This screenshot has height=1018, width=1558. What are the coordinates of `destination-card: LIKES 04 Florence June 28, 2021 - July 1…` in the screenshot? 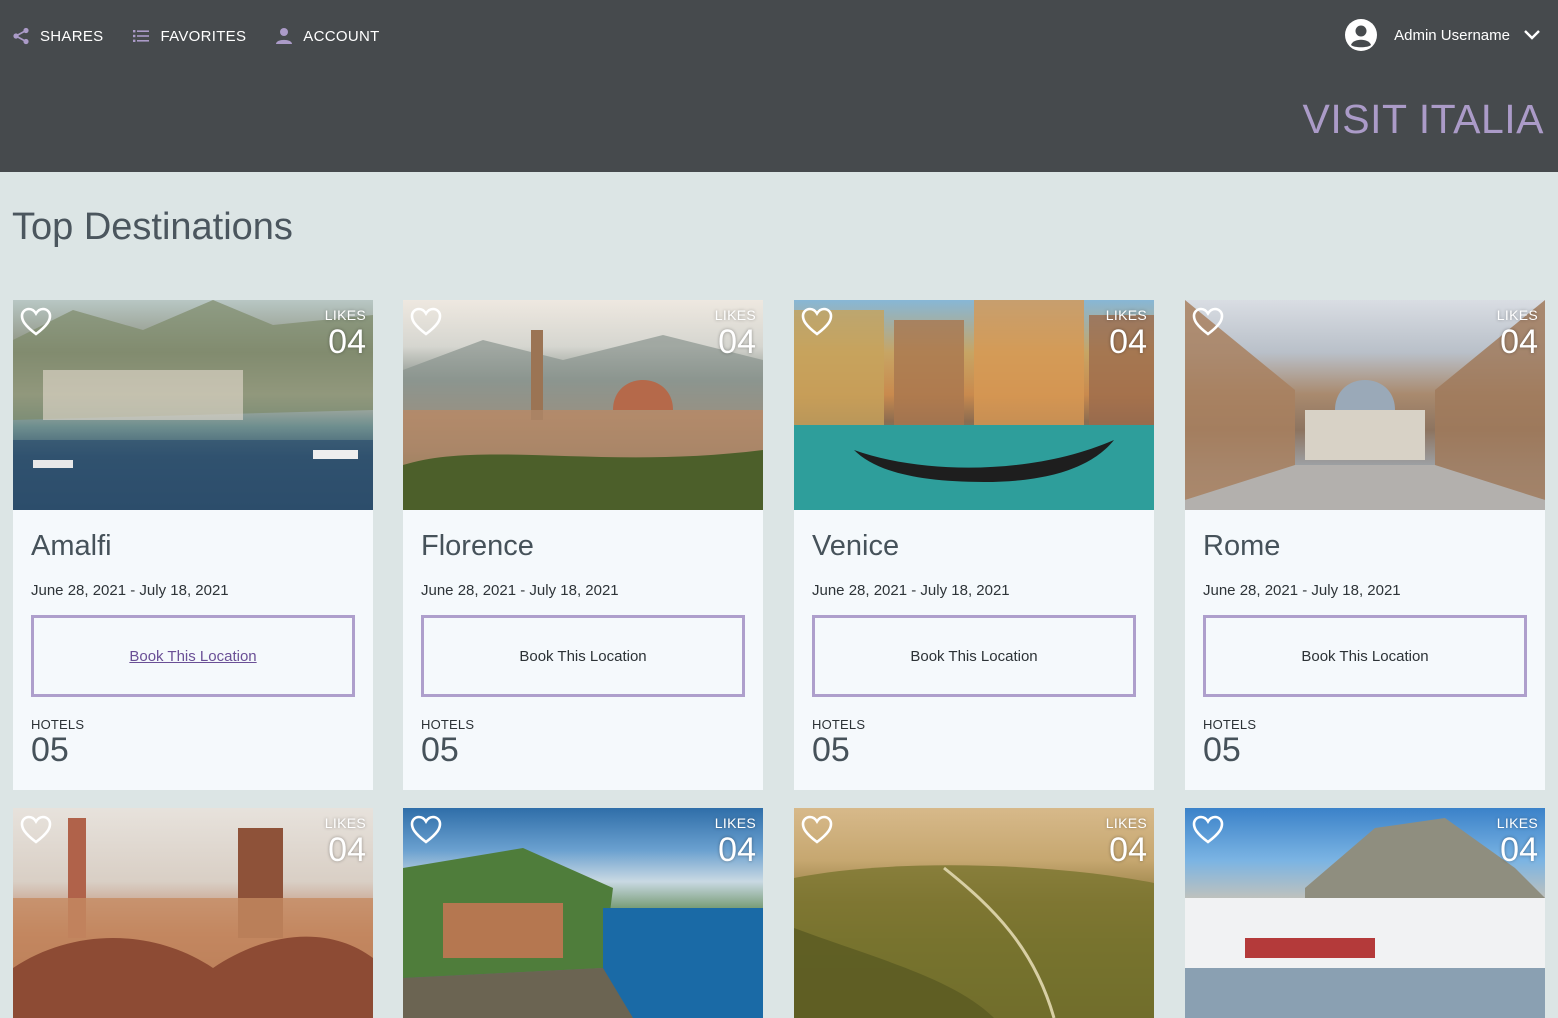 It's located at (583, 545).